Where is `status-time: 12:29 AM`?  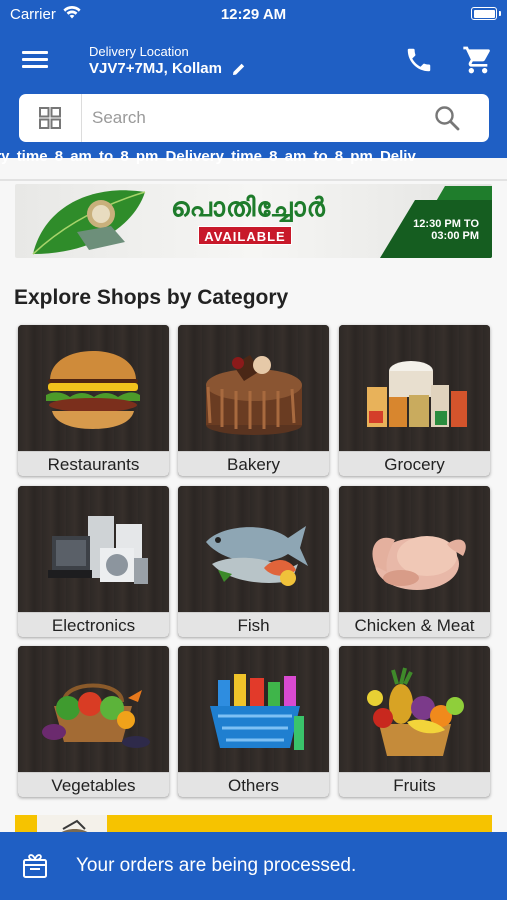 status-time: 12:29 AM is located at coordinates (253, 14).